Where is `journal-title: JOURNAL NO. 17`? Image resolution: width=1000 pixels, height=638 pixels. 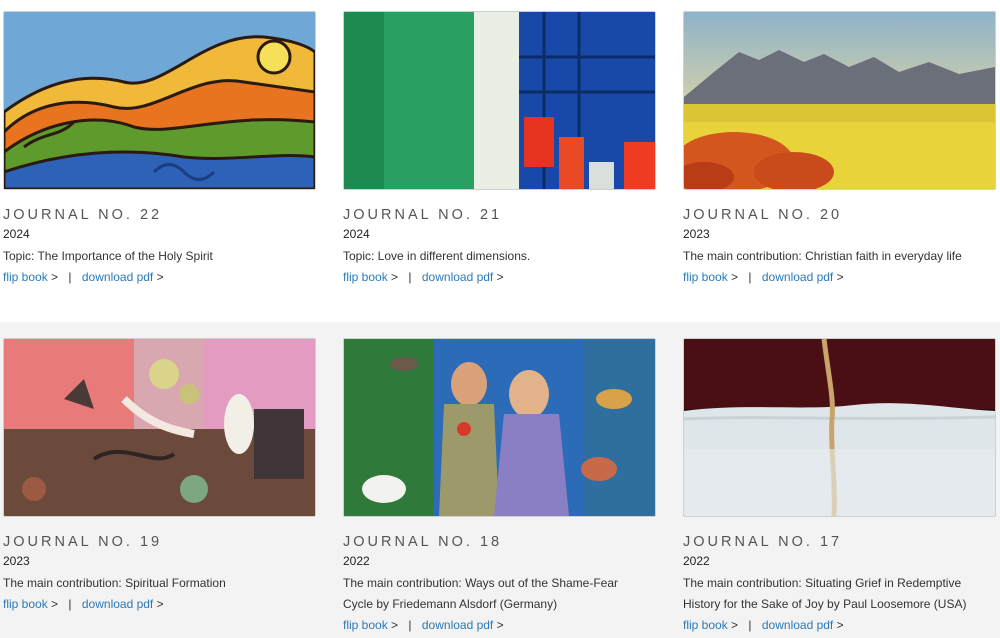 journal-title: JOURNAL NO. 17 is located at coordinates (763, 542).